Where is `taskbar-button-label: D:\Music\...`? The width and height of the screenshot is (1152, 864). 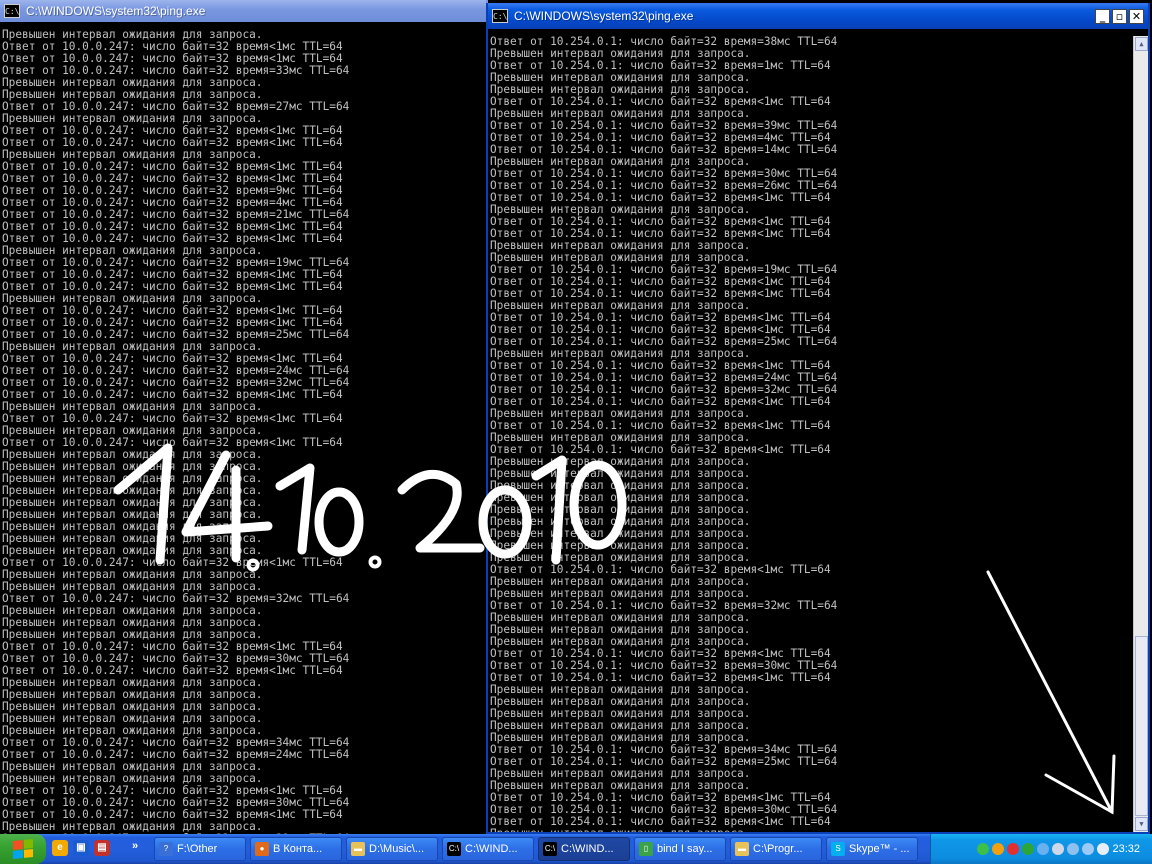 taskbar-button-label: D:\Music\... is located at coordinates (397, 849).